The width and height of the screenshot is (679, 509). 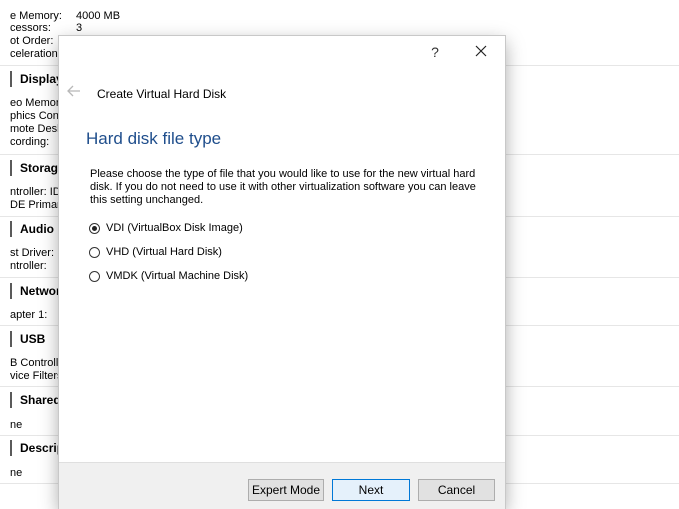 I want to click on dialog-footer: Expert Mode Next Cancel, so click(x=282, y=485).